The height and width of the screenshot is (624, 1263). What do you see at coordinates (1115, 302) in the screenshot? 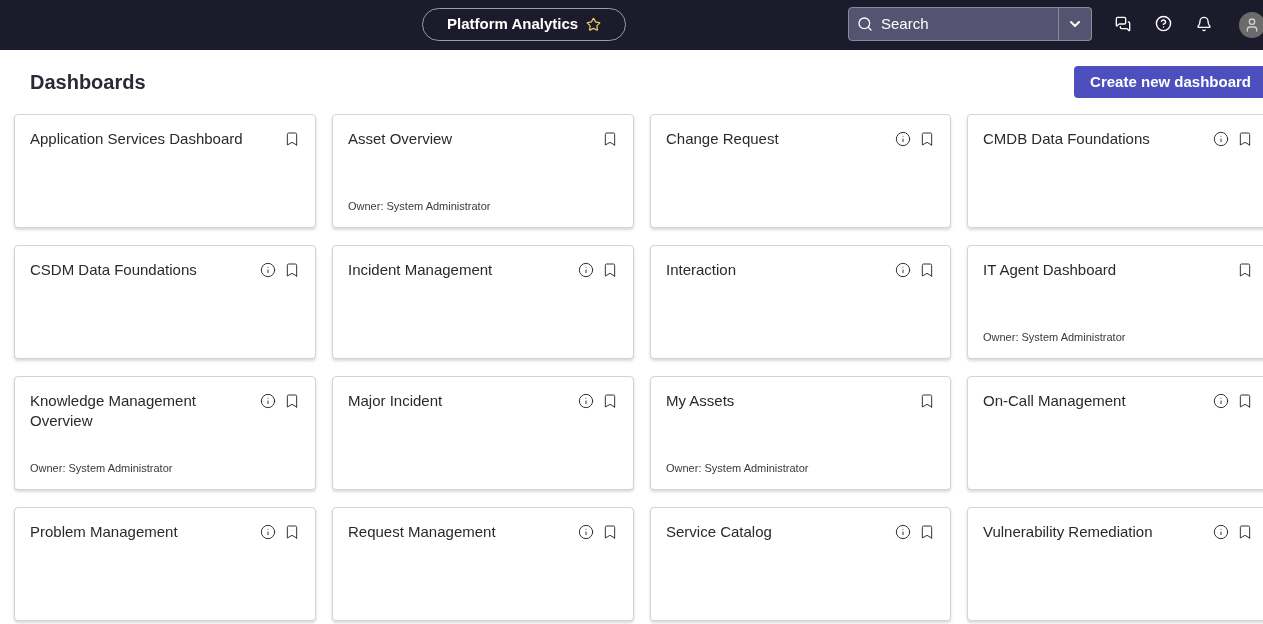
I see `dashboard-card: IT Agent Dashboard Owner: System Administrator` at bounding box center [1115, 302].